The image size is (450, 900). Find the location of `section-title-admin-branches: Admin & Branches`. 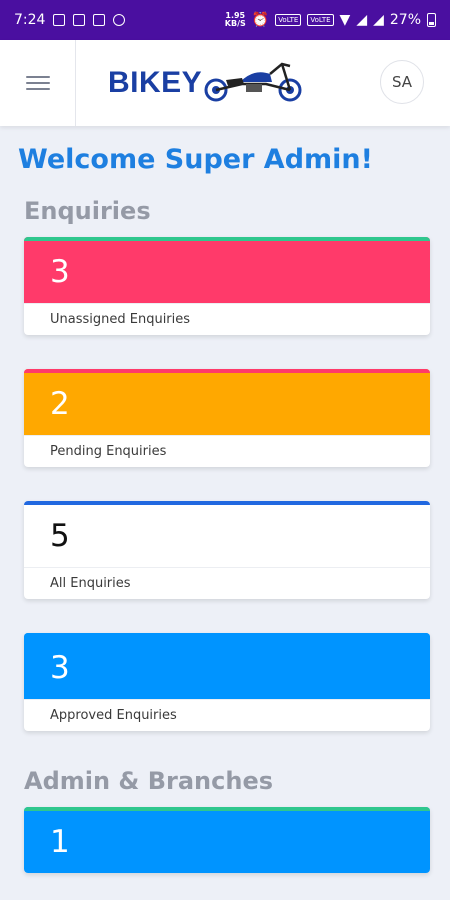

section-title-admin-branches: Admin & Branches is located at coordinates (148, 781).